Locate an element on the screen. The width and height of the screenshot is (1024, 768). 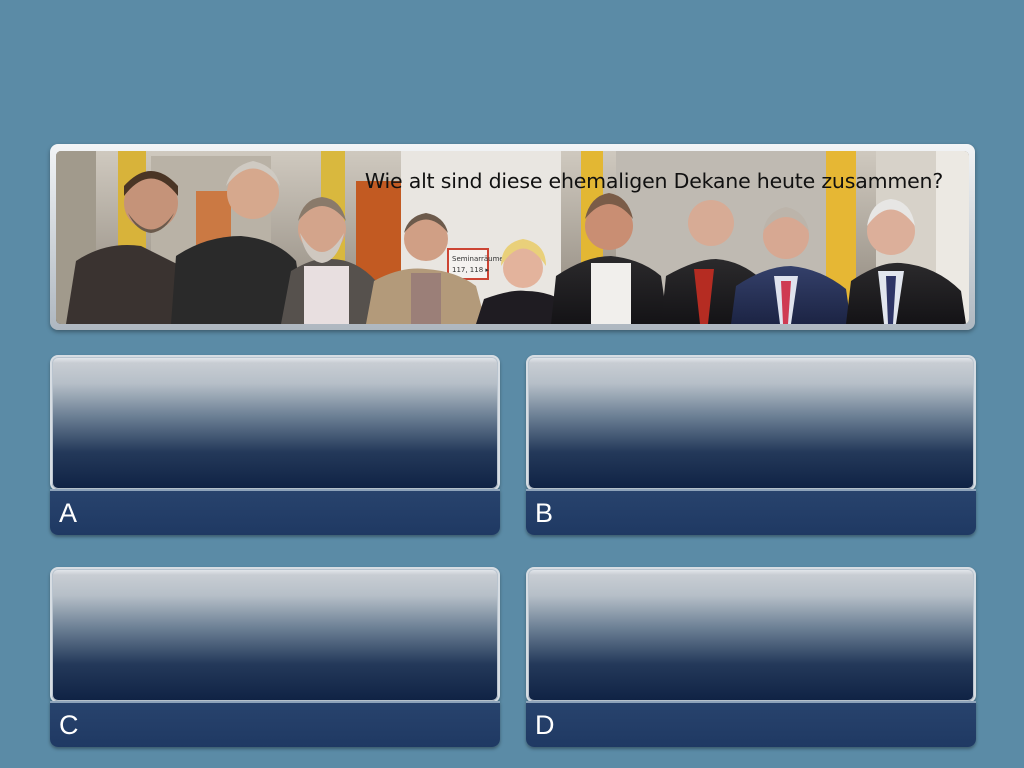
answer-b-bar: B is located at coordinates (751, 512).